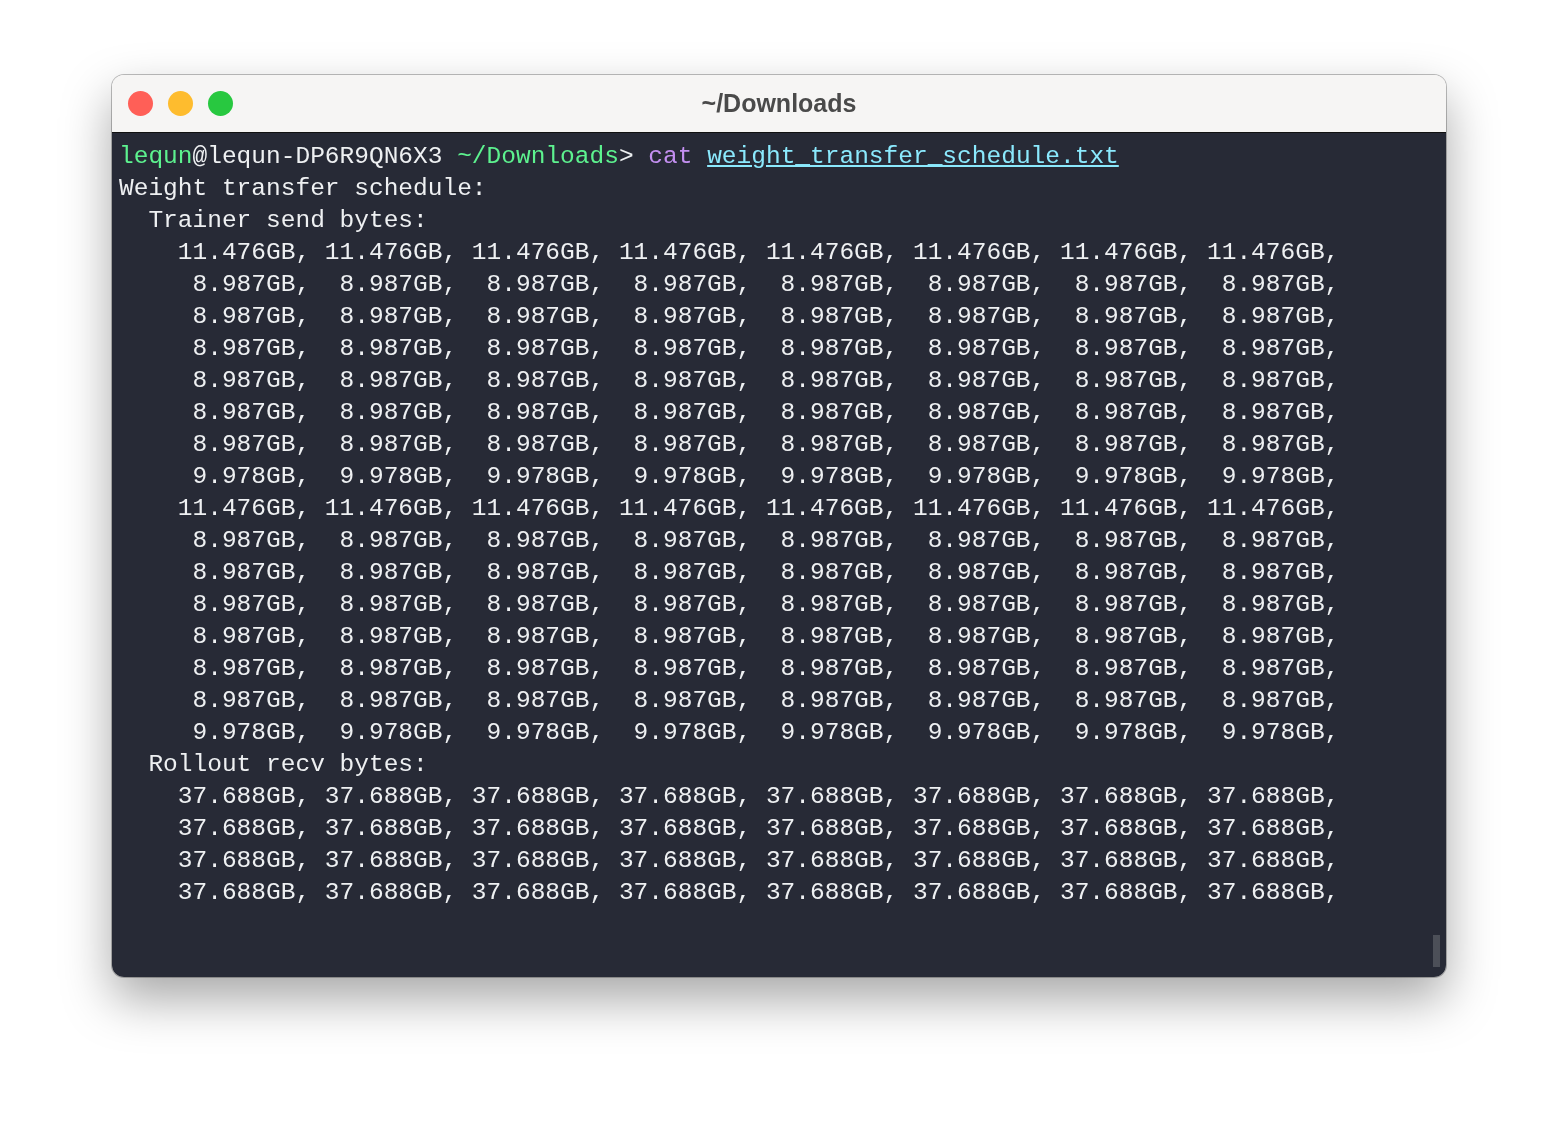 This screenshot has width=1558, height=1126. Describe the element at coordinates (626, 156) in the screenshot. I see `prompt-symbol: >` at that location.